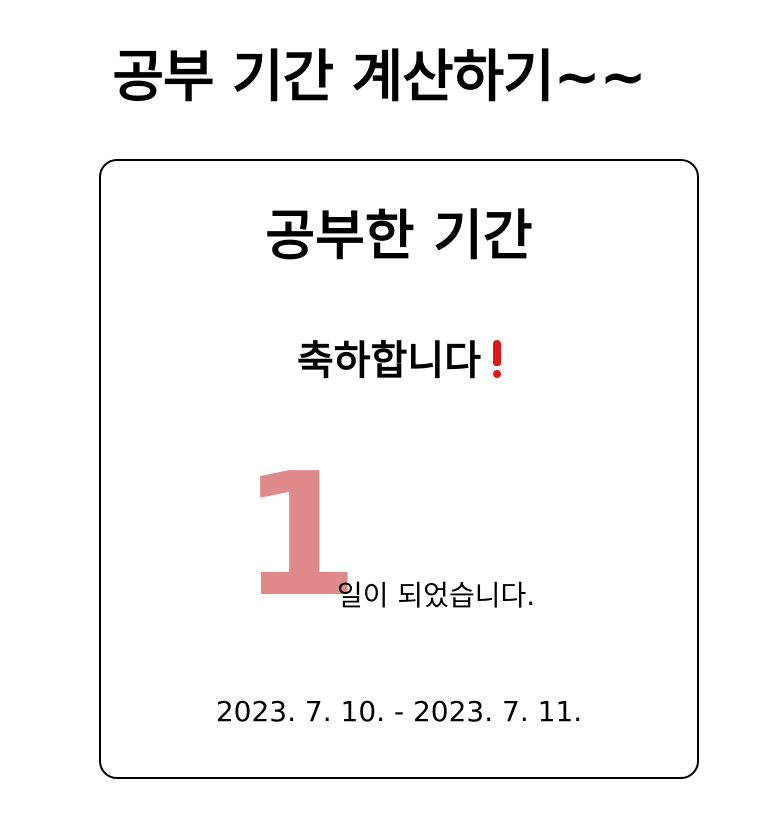  What do you see at coordinates (436, 595) in the screenshot?
I see `days-suffix: 일이 되었습니다.` at bounding box center [436, 595].